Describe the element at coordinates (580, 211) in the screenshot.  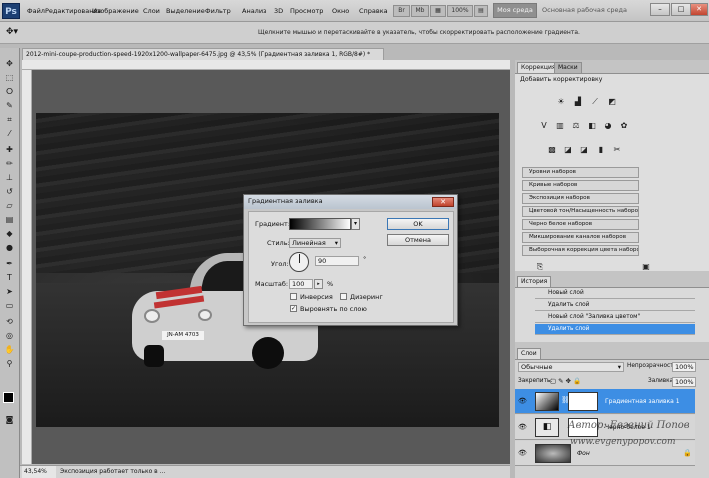
I see `preset-item: Цветовой тон/Насыщенность наборов` at that location.